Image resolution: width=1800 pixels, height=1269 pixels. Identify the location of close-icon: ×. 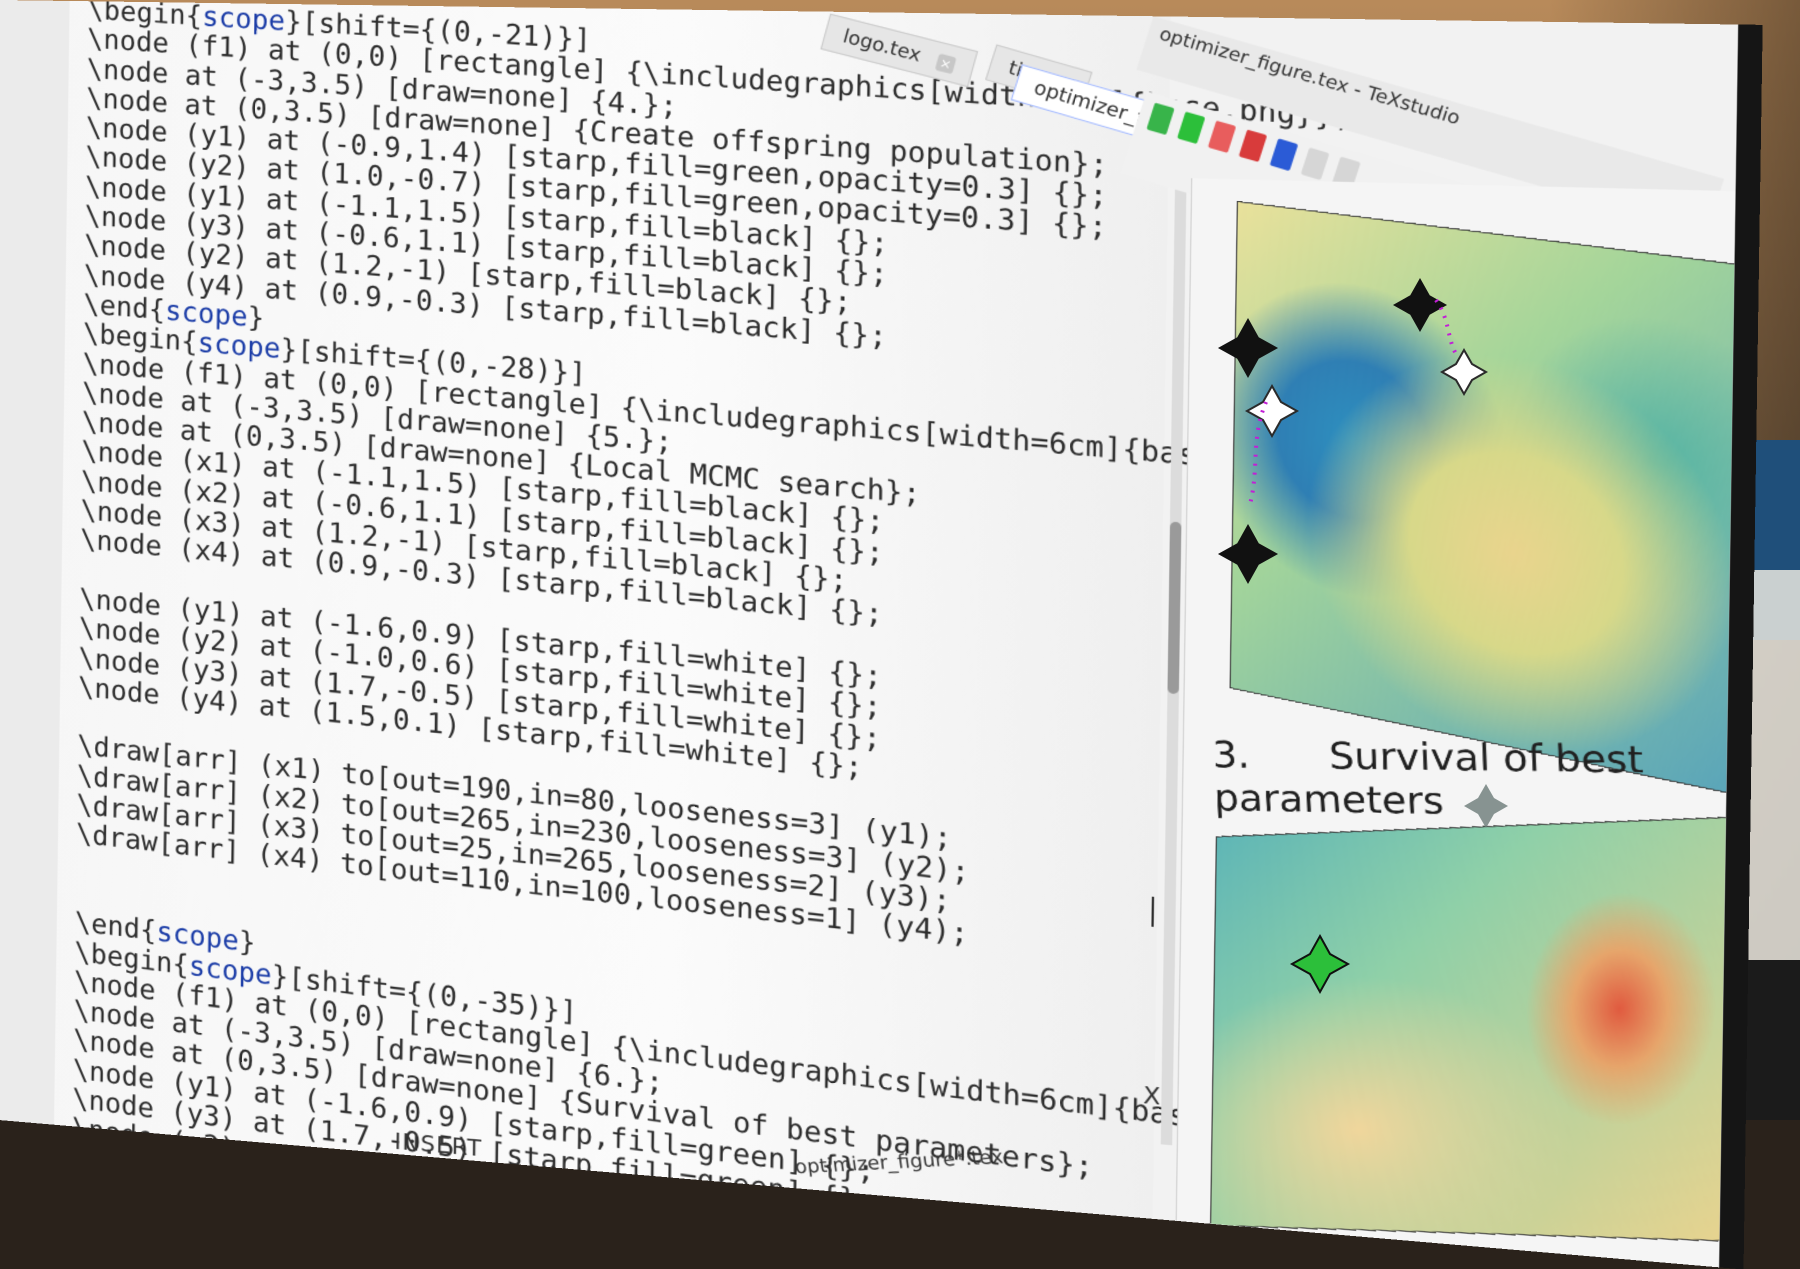
(945, 64).